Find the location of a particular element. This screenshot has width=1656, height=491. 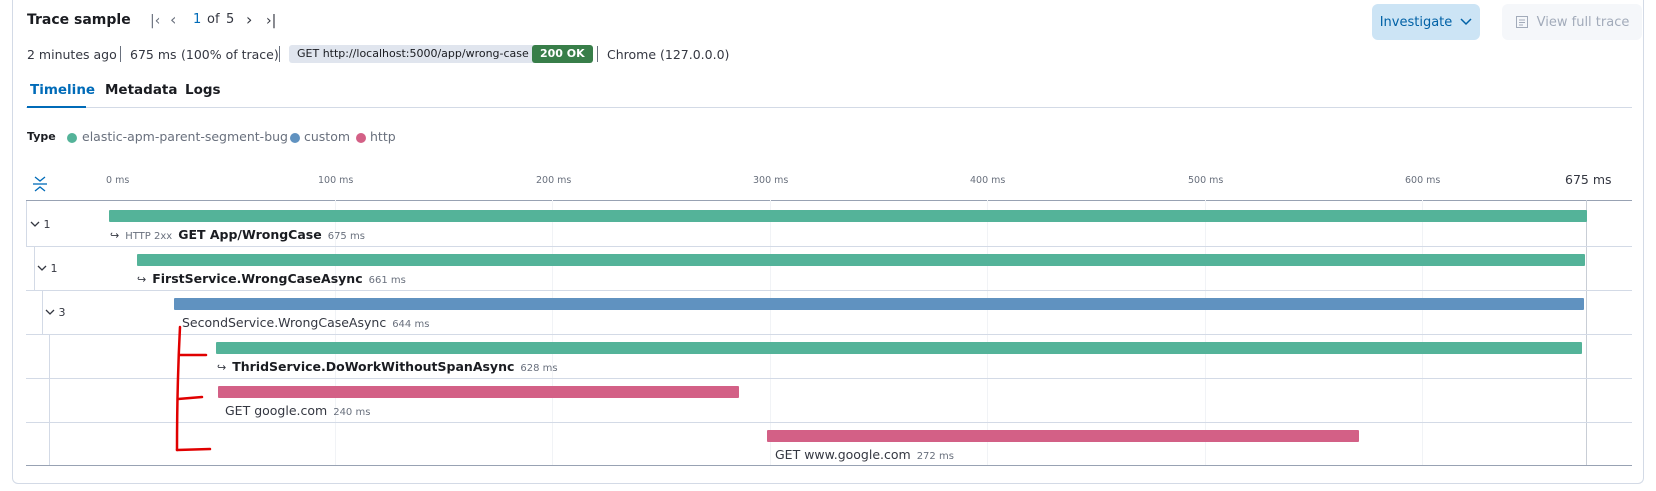

axis-tick: 100 ms is located at coordinates (336, 180).